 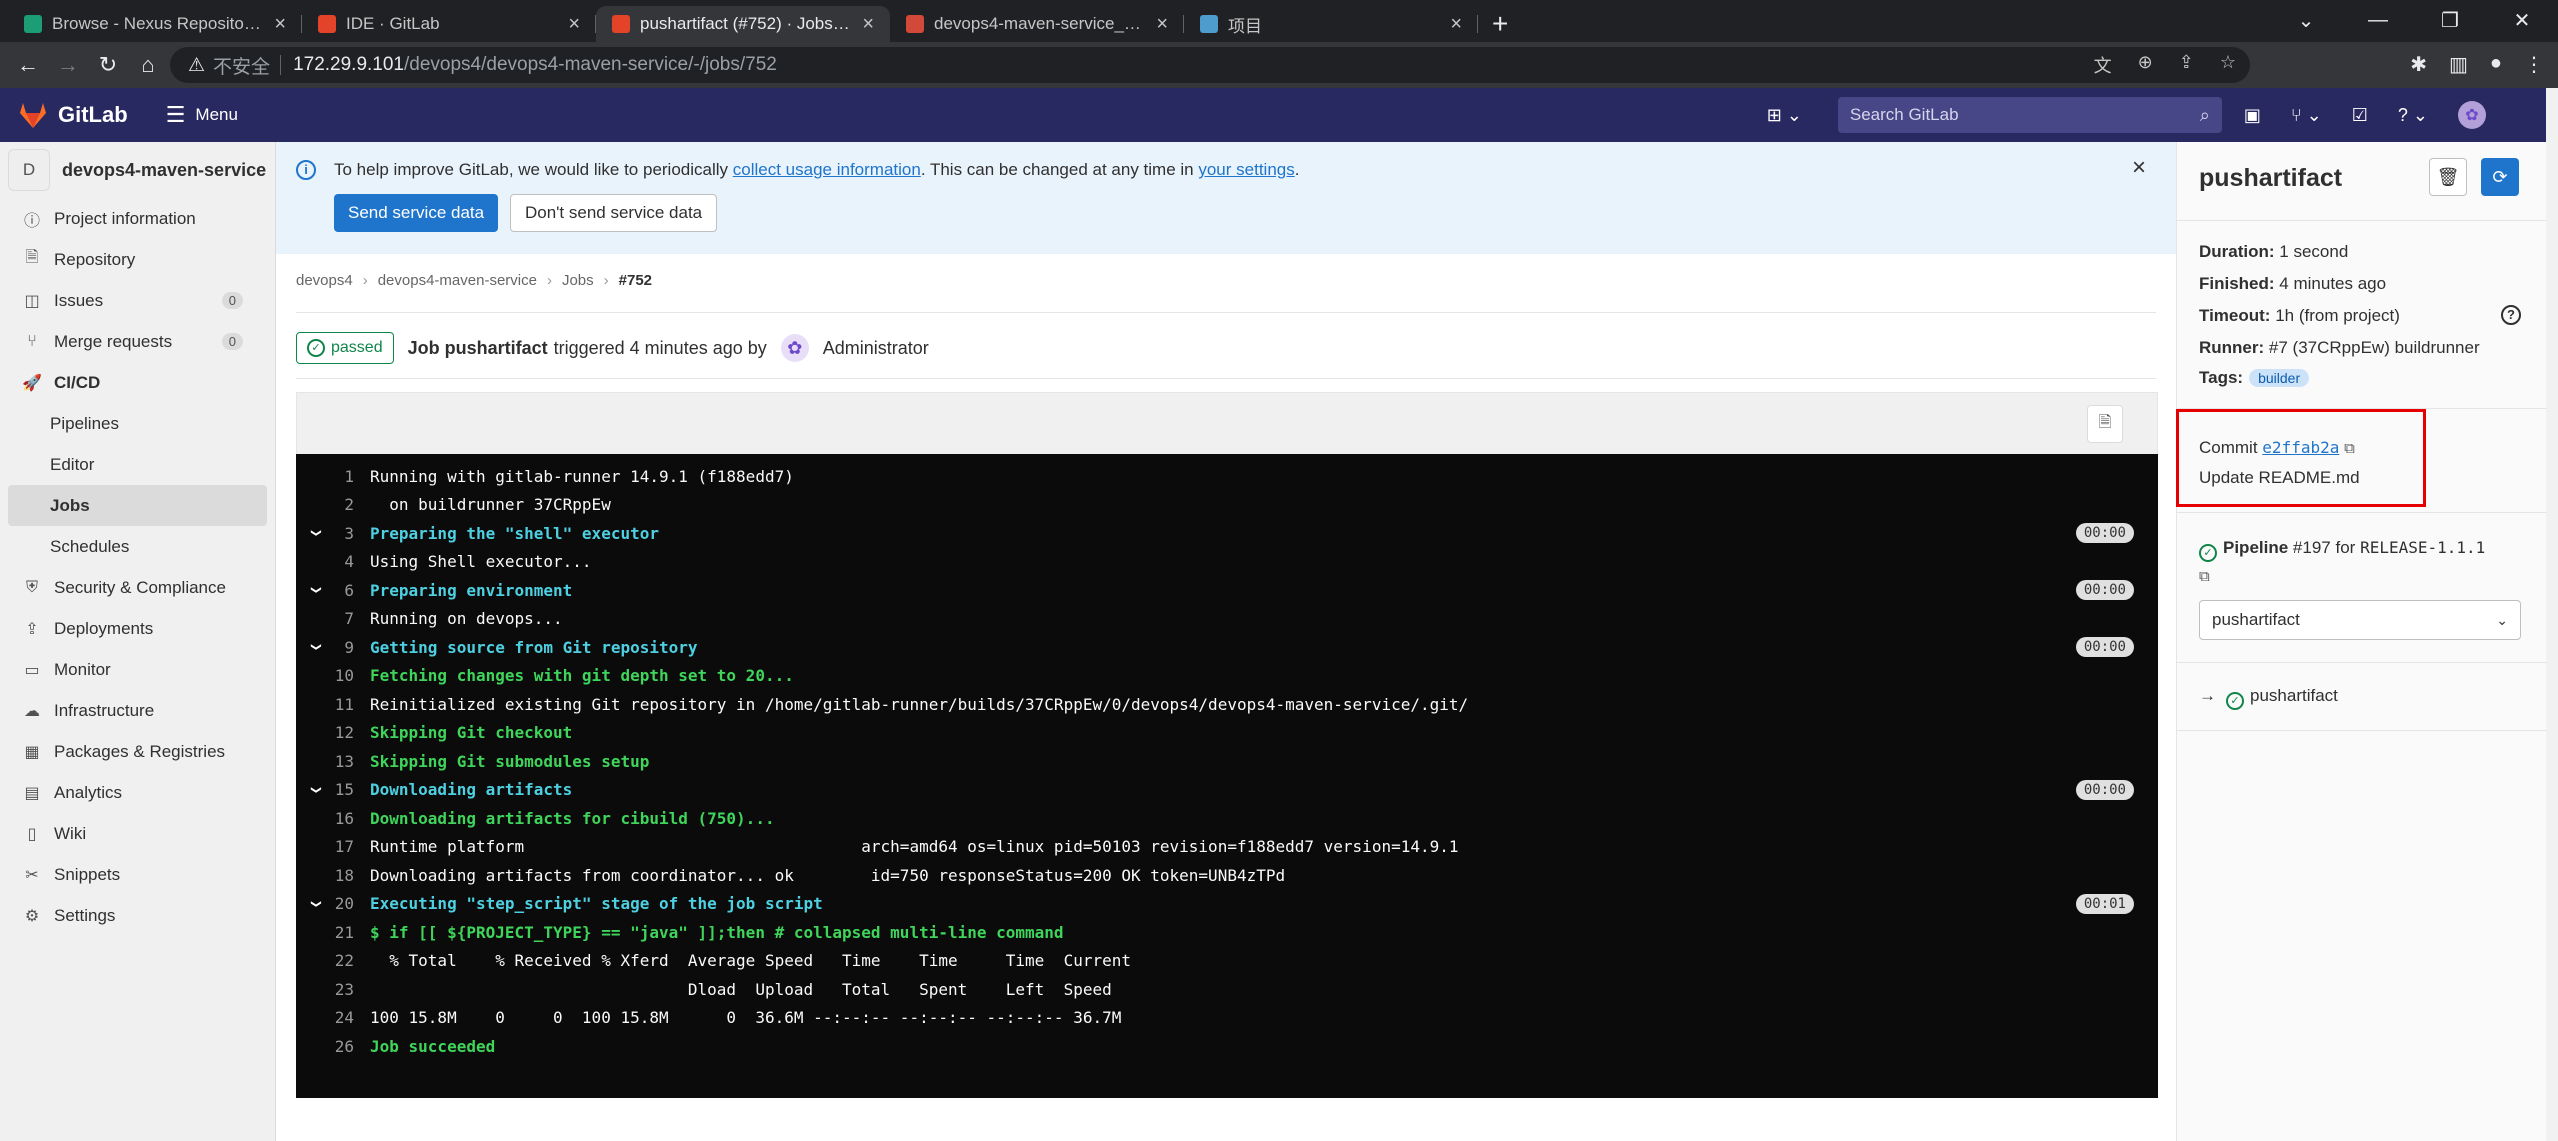 I want to click on browser-tab: 项目 ×, so click(x=1331, y=24).